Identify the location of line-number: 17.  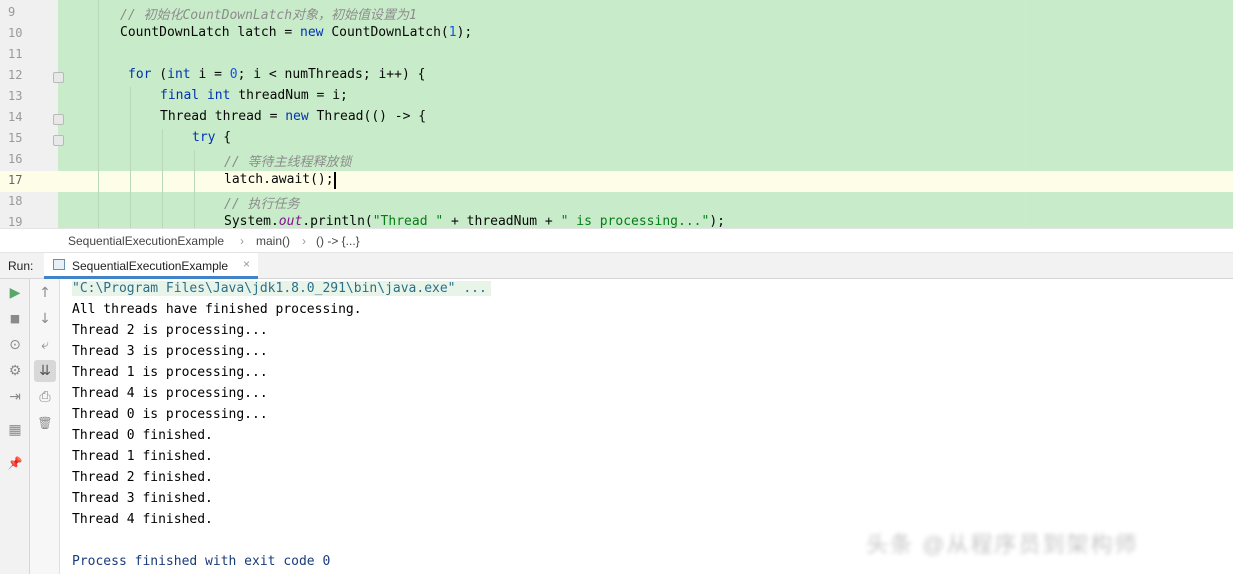
(15, 180).